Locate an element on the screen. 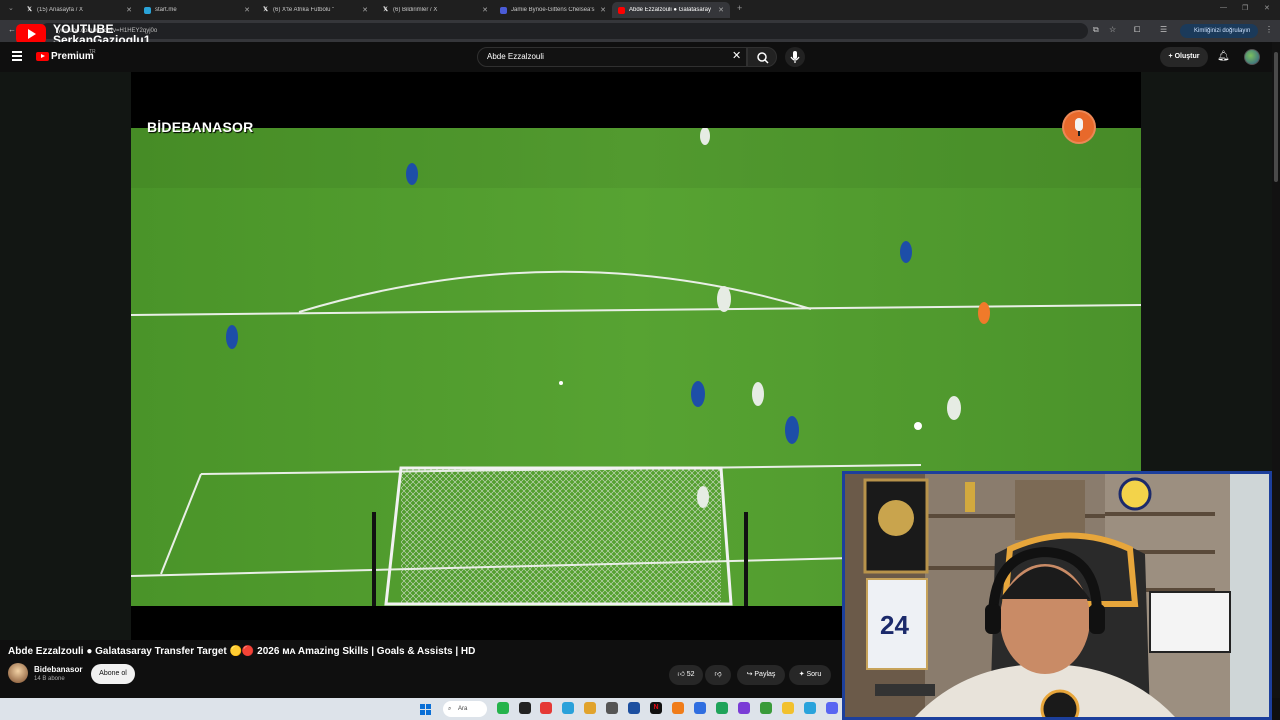  browser-tab-2: start.me ✕ is located at coordinates (197, 10).